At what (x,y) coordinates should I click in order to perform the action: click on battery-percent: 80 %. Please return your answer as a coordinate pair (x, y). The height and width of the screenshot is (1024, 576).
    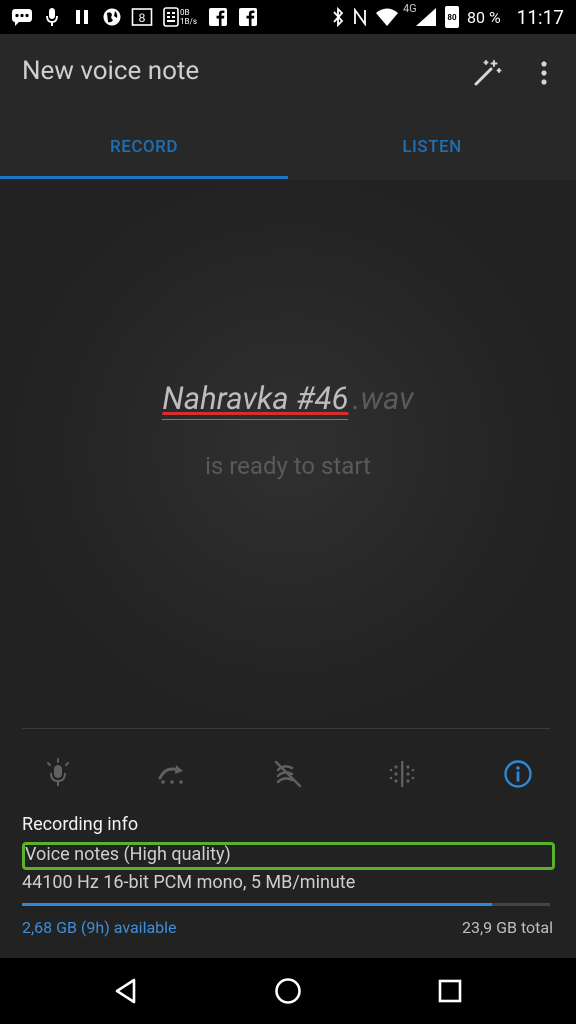
    Looking at the image, I should click on (484, 17).